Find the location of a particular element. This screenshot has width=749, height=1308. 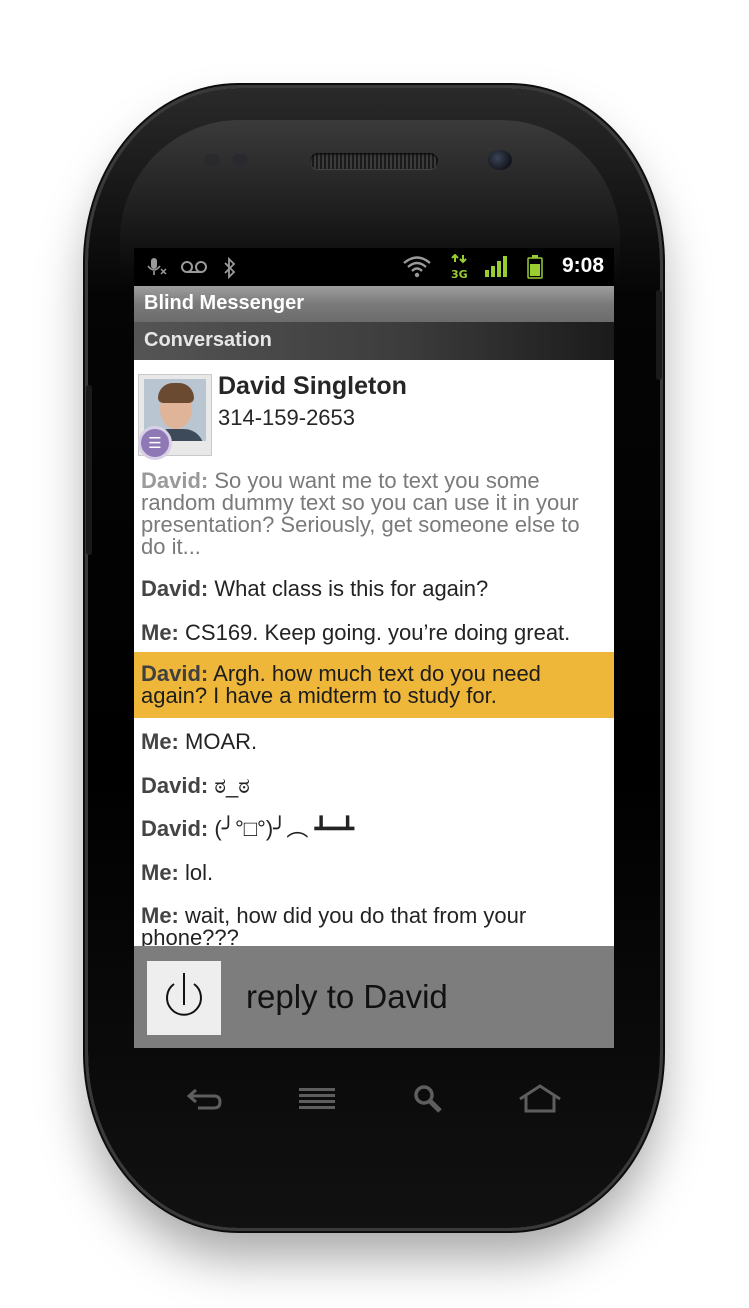

list-item: Me: lol. is located at coordinates (374, 873).